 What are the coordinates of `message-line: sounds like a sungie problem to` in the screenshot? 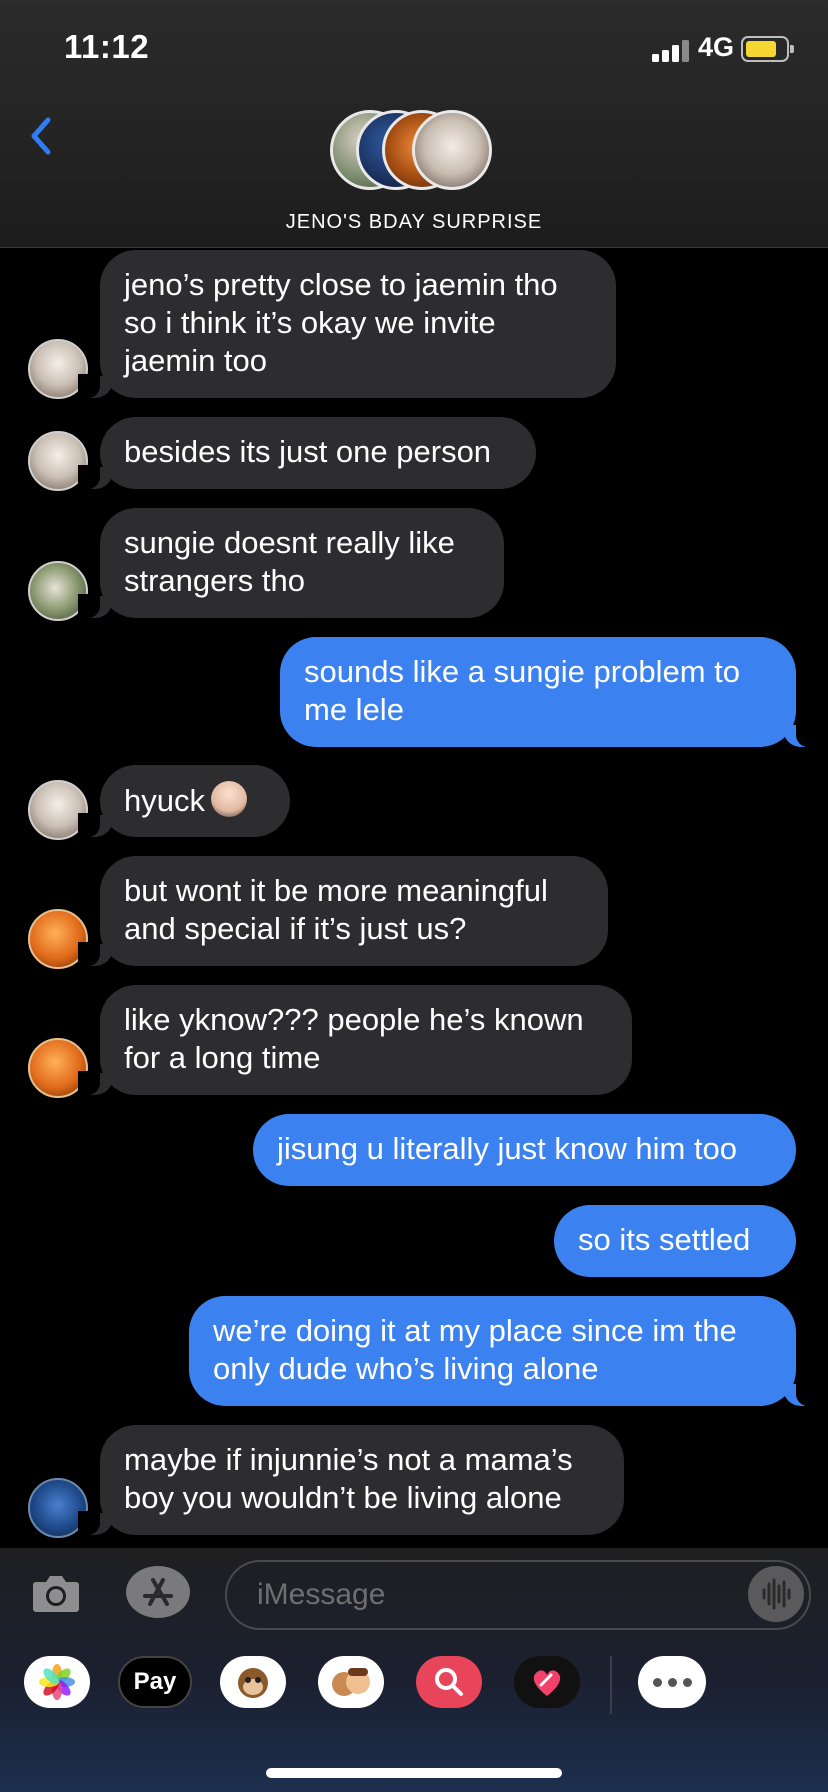 It's located at (522, 671).